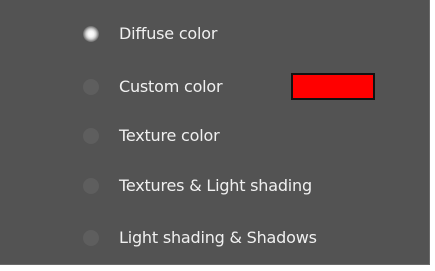 Image resolution: width=435 pixels, height=271 pixels. Describe the element at coordinates (91, 34) in the screenshot. I see `radio-button-selected` at that location.